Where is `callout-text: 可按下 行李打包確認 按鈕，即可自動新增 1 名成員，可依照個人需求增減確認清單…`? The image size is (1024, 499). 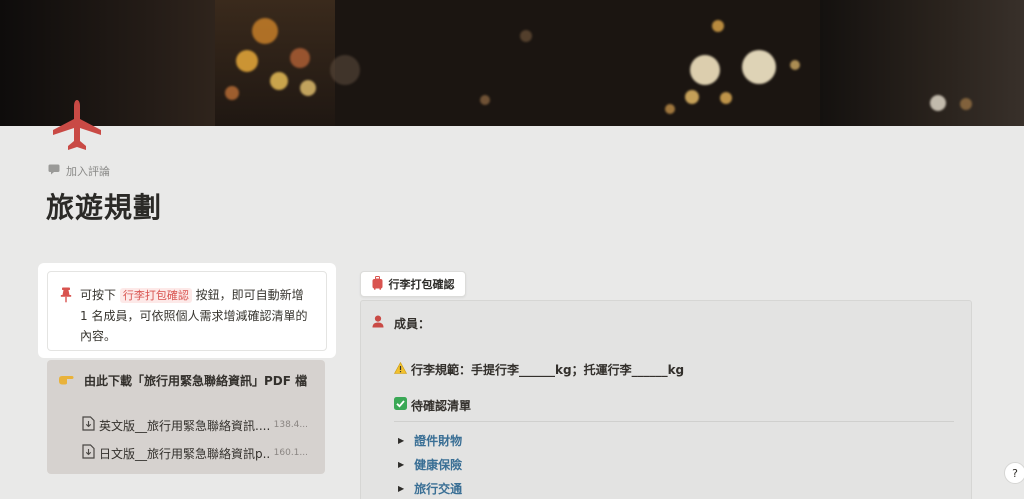 callout-text: 可按下 行李打包確認 按鈕，即可自動新增 1 名成員，可依照個人需求增減確認清單… is located at coordinates (197, 317).